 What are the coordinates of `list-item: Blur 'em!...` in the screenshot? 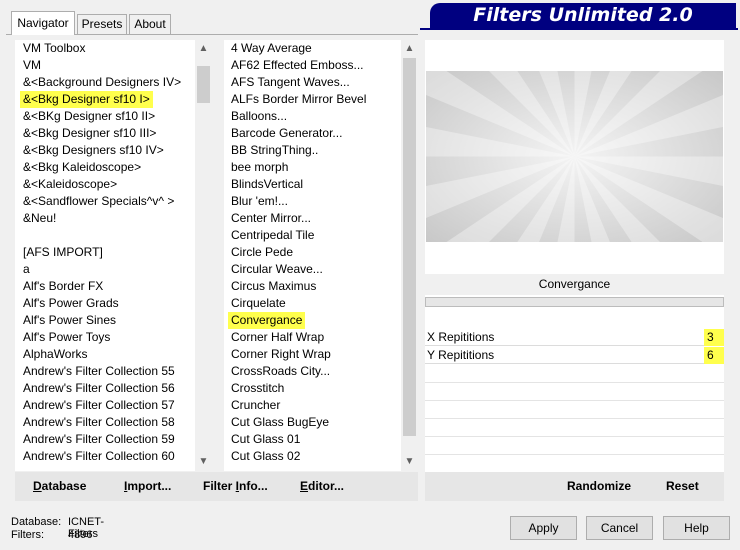 It's located at (321, 201).